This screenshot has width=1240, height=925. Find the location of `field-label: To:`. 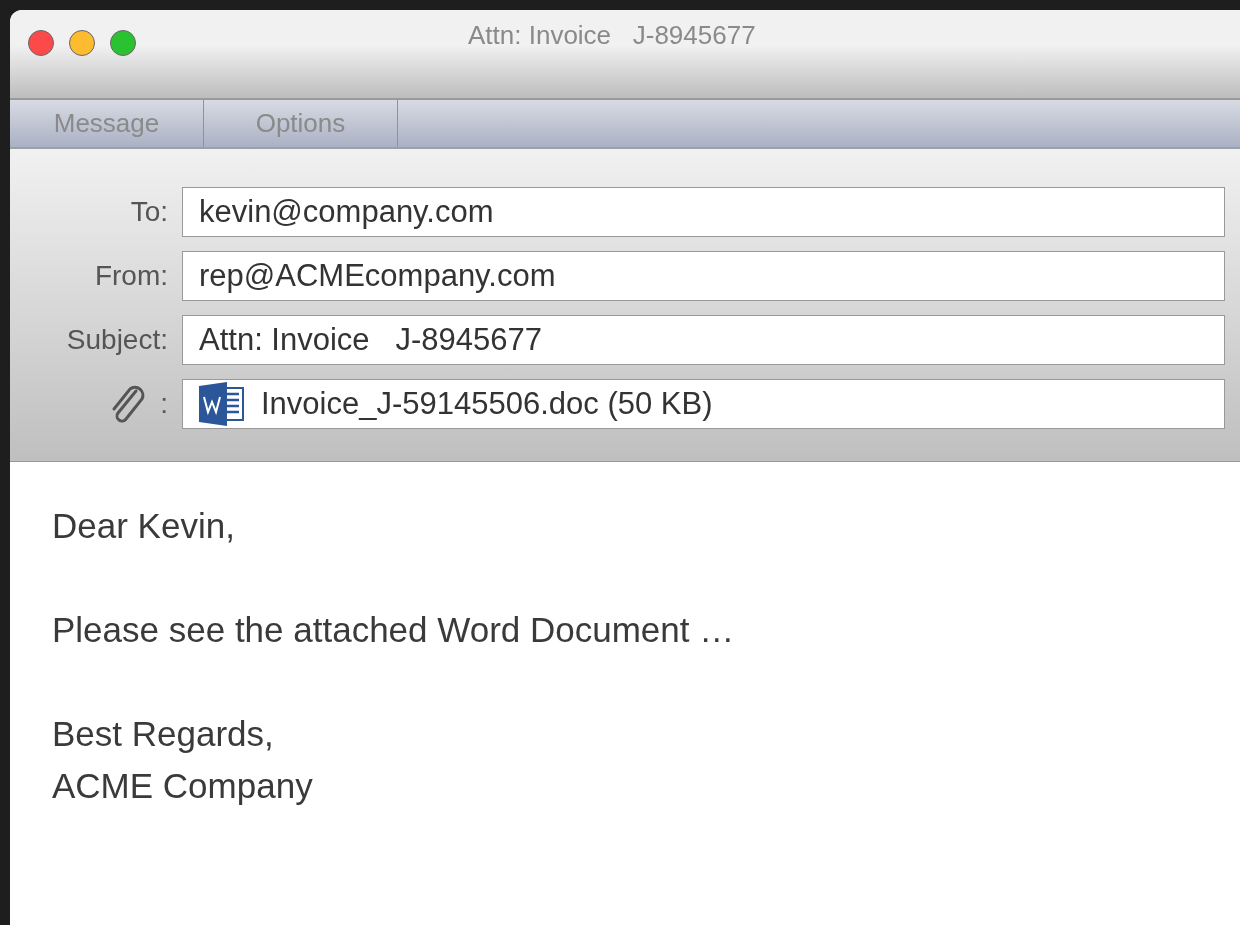

field-label: To: is located at coordinates (149, 212).